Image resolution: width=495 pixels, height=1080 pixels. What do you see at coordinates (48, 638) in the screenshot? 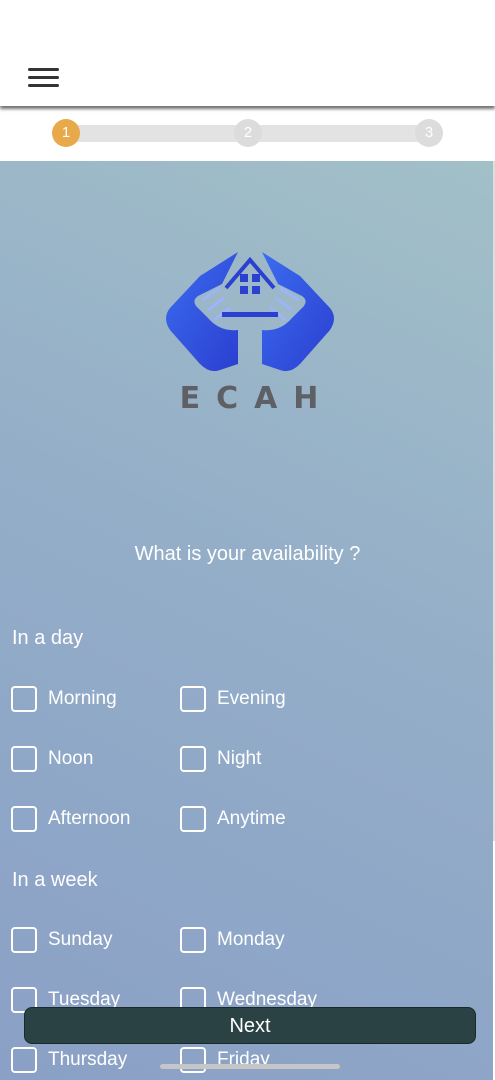
I see `in-a-day-label: In a day` at bounding box center [48, 638].